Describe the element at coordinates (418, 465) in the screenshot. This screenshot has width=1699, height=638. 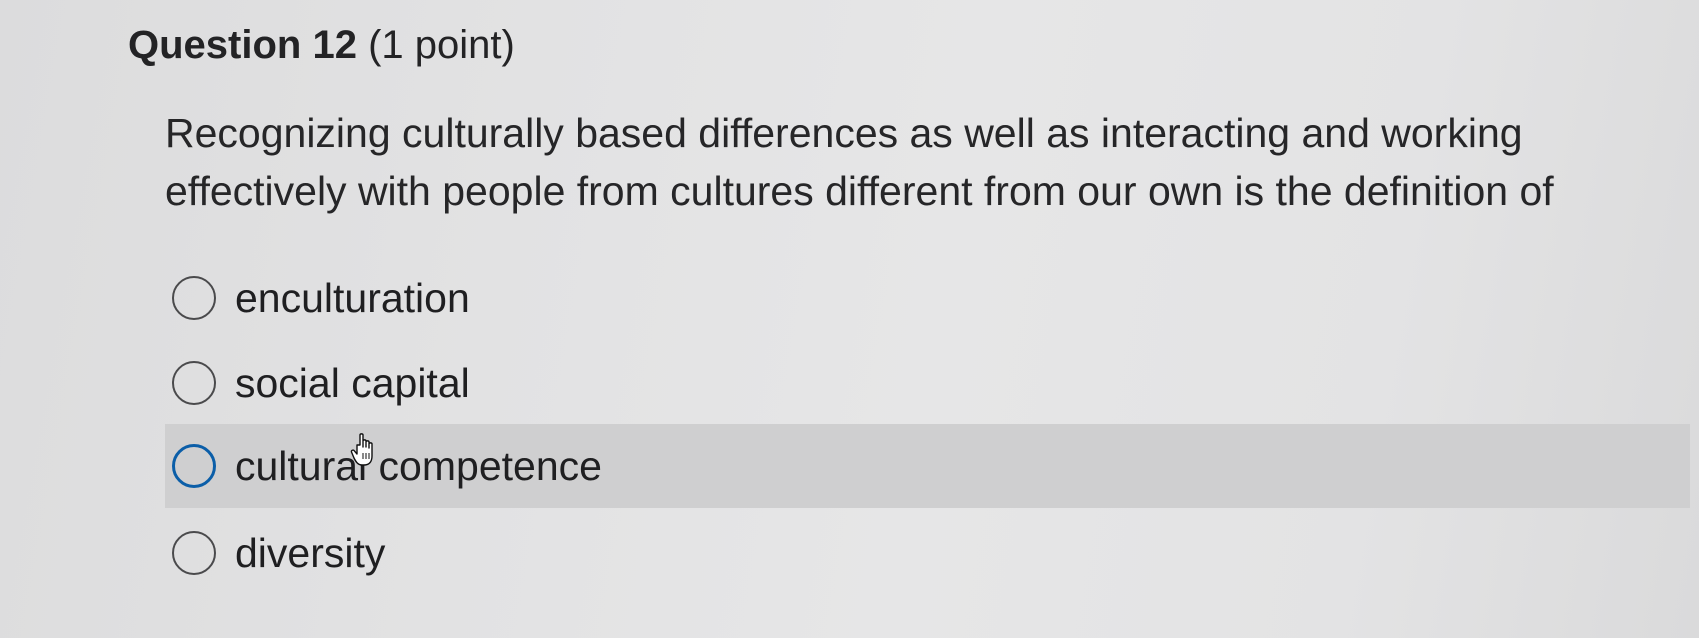
I see `option-label: cultural competence` at that location.